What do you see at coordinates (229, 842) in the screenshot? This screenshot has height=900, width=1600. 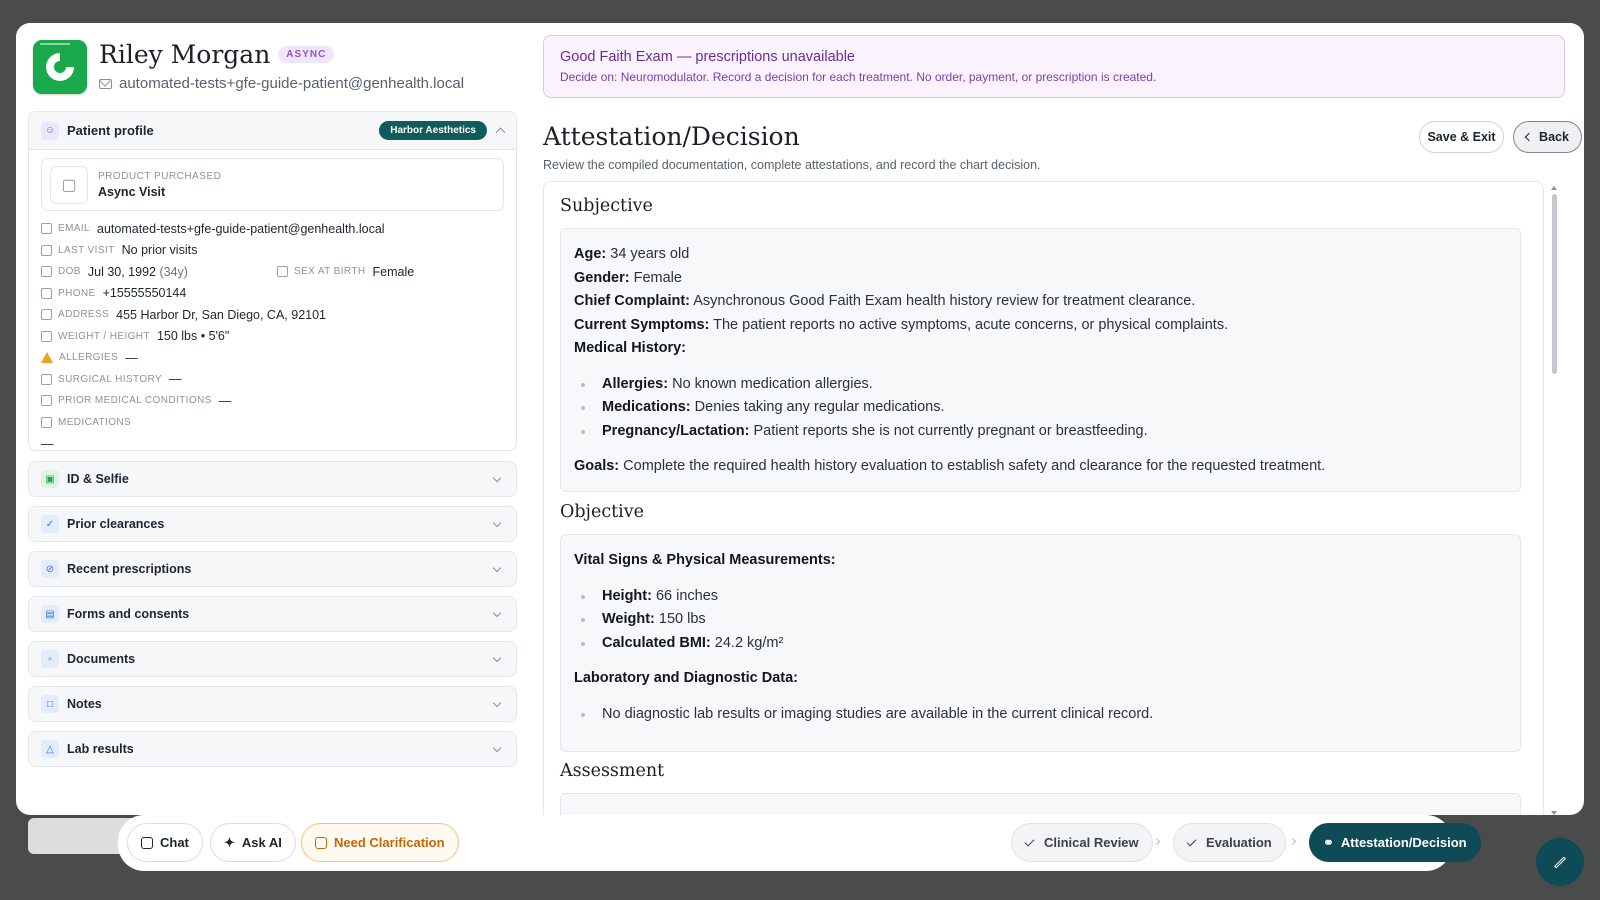 I see `sparkles-icon: ✦` at bounding box center [229, 842].